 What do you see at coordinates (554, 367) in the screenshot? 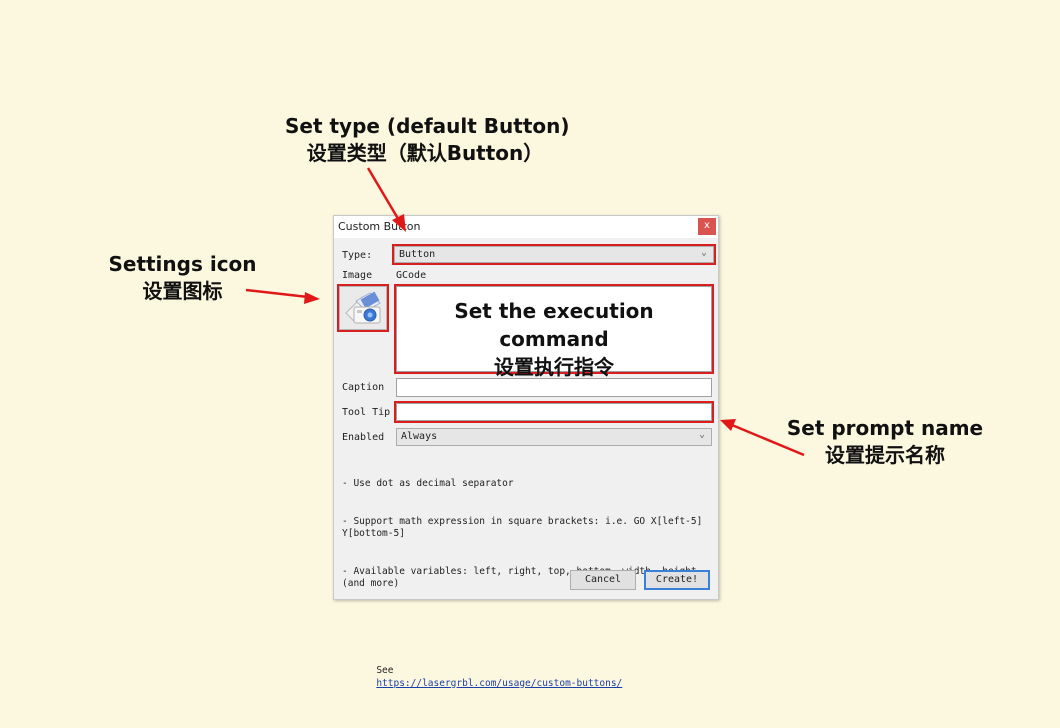
I see `annotation-execution-command-zh: 设置执行指令` at bounding box center [554, 367].